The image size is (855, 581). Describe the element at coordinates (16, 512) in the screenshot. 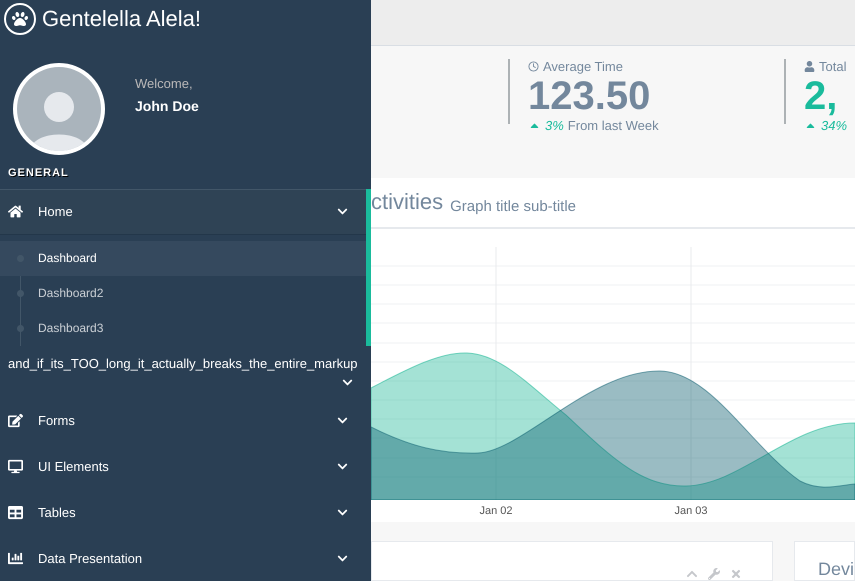

I see `table-icon` at that location.